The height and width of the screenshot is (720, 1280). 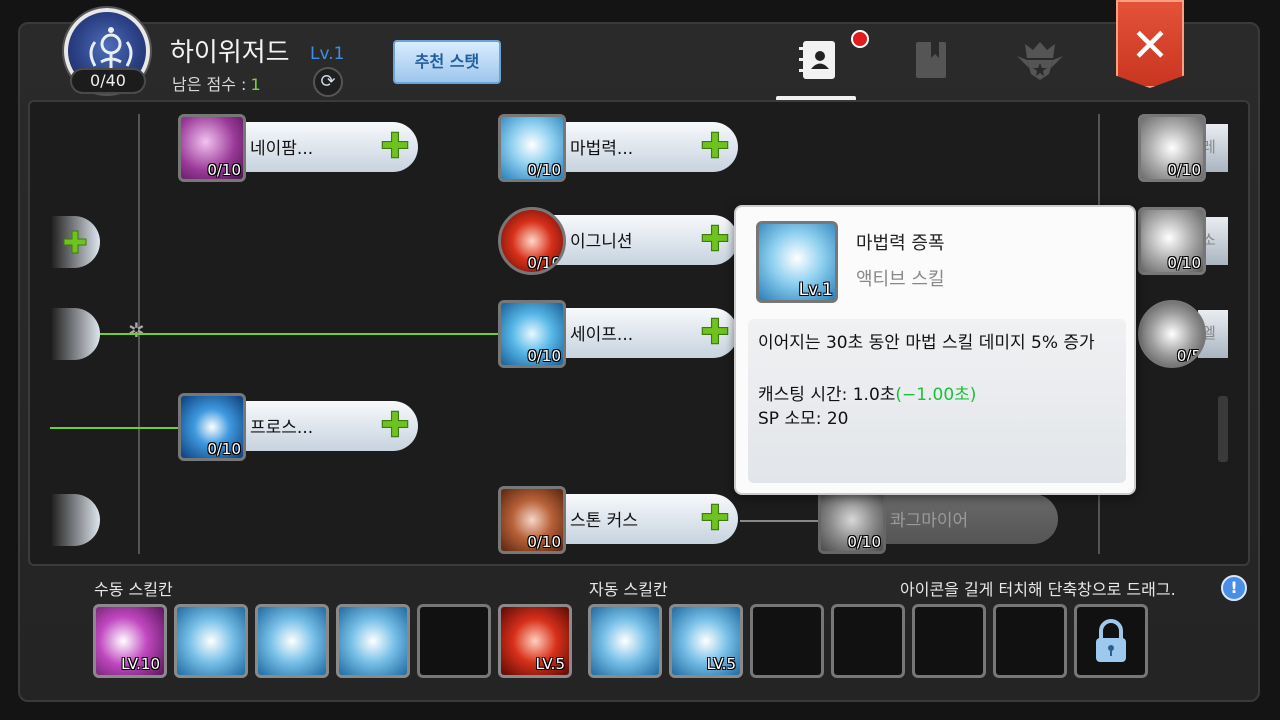 I want to click on notification-dot, so click(x=860, y=39).